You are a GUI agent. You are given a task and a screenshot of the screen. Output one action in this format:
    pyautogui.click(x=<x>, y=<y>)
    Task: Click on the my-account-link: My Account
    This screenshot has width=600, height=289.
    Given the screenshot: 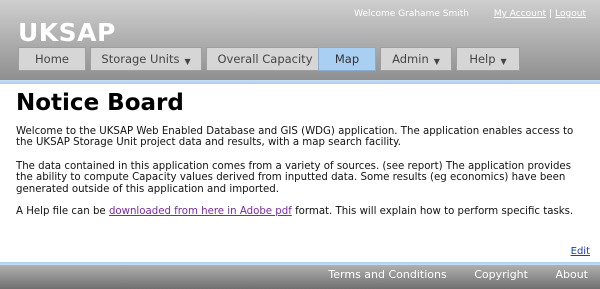 What is the action you would take?
    pyautogui.click(x=520, y=14)
    